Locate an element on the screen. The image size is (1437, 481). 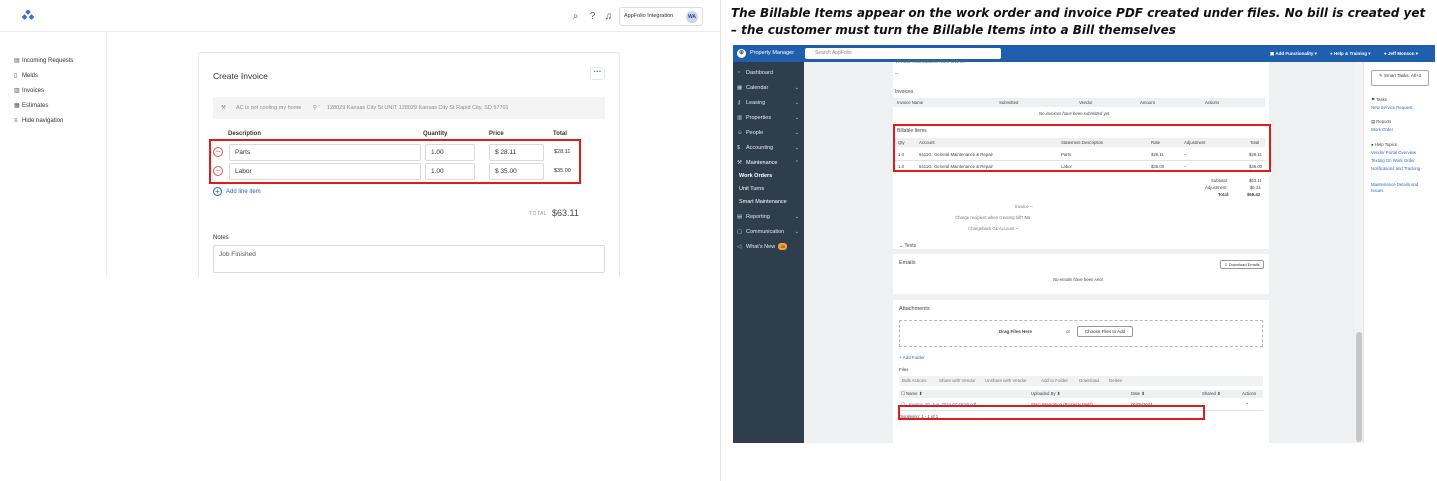
meld-title: AC is not cooling my home is located at coordinates (268, 108).